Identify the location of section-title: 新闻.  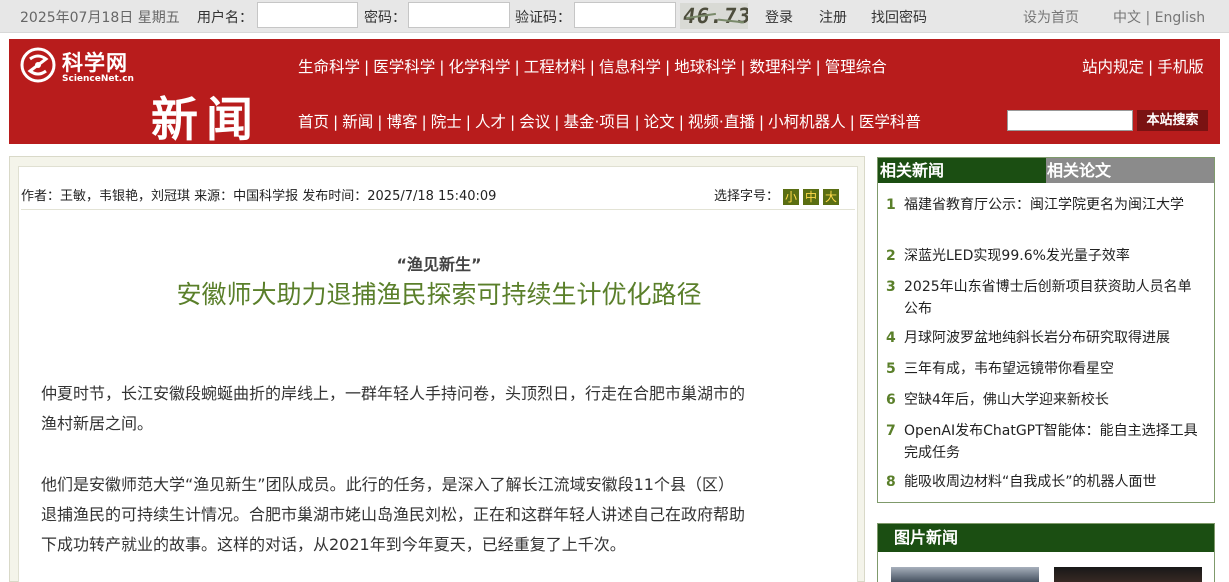
(206, 120).